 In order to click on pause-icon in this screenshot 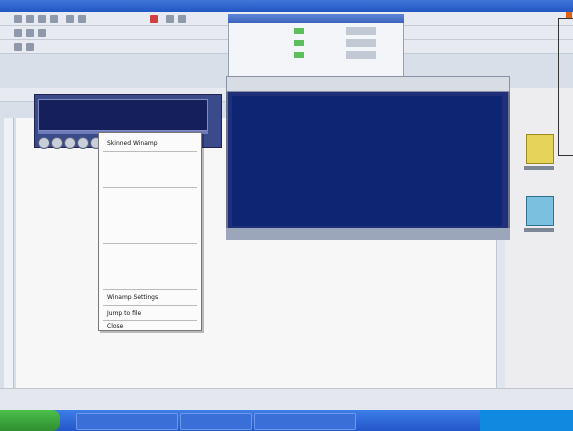, I will do `click(70, 143)`.